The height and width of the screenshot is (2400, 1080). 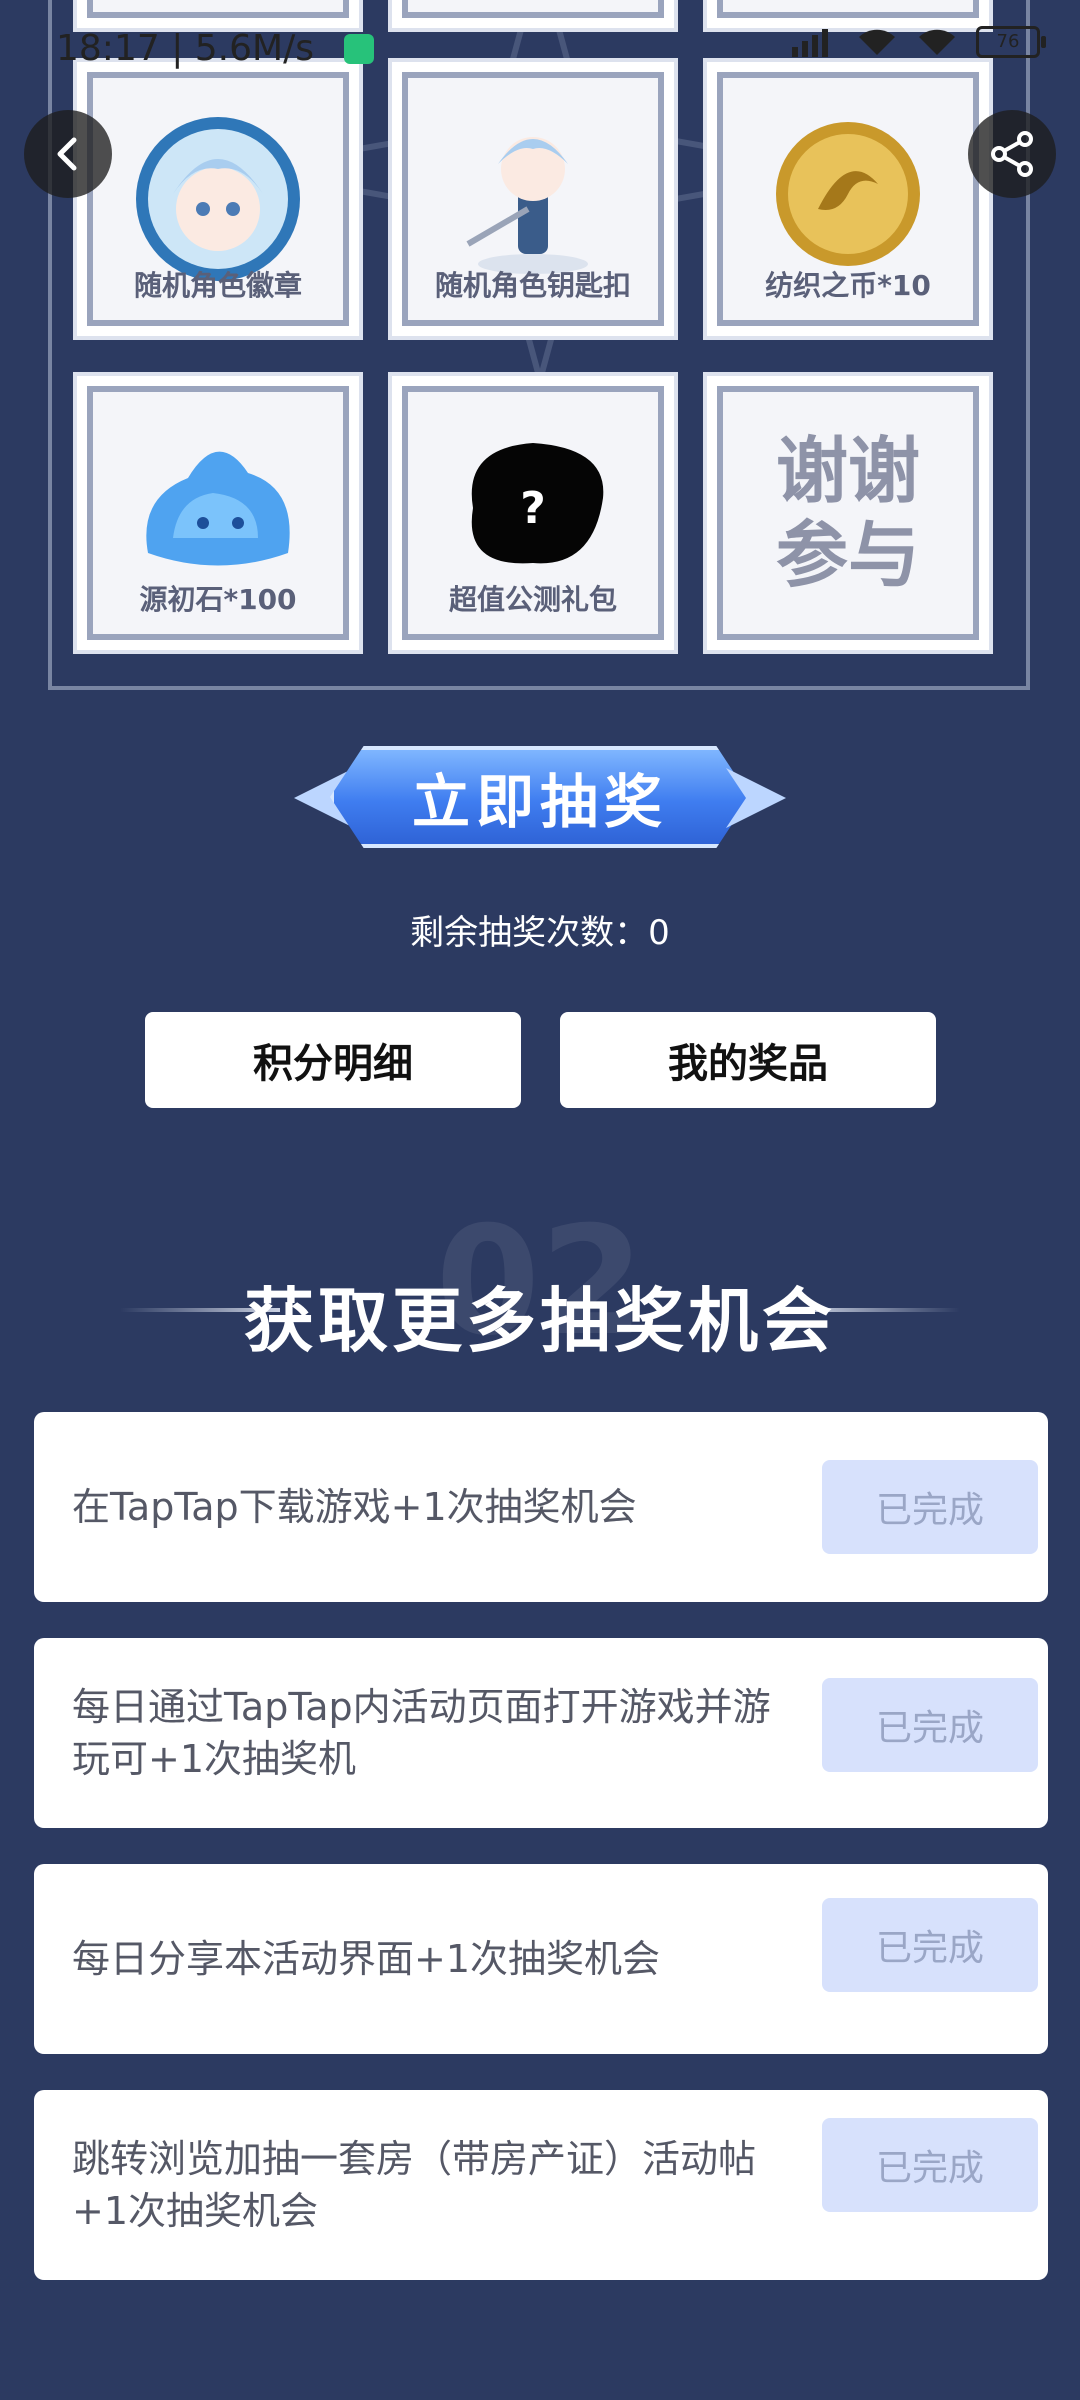 What do you see at coordinates (366, 1959) in the screenshot?
I see `task-text: 每日分享本活动界面+1次抽奖机会` at bounding box center [366, 1959].